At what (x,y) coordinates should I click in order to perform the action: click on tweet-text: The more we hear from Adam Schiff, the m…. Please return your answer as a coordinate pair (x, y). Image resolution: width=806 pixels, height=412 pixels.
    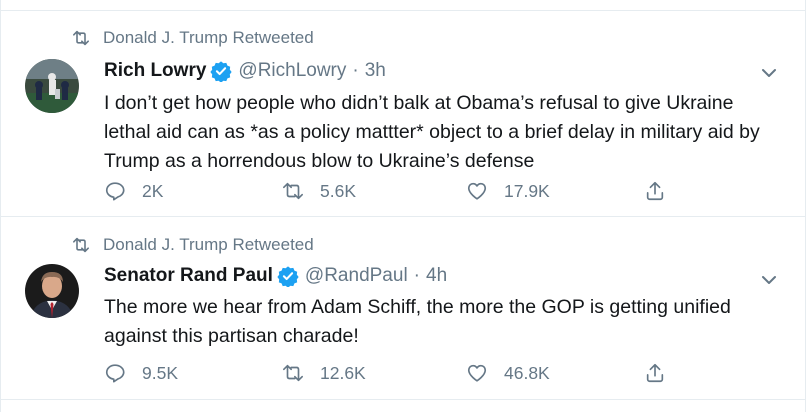
    Looking at the image, I should click on (417, 321).